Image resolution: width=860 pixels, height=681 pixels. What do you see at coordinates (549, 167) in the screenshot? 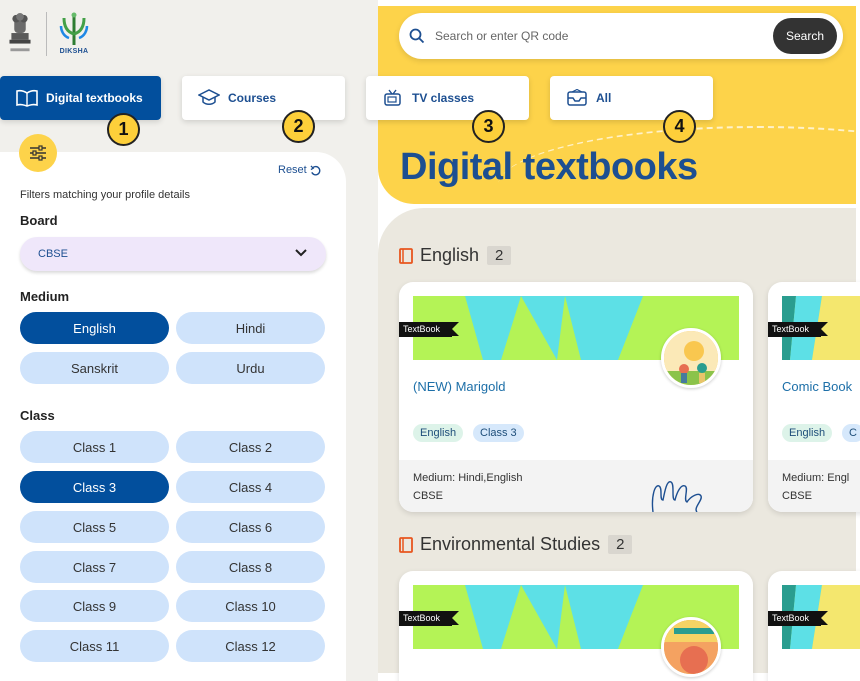
I see `page-title: Digital textbooks` at bounding box center [549, 167].